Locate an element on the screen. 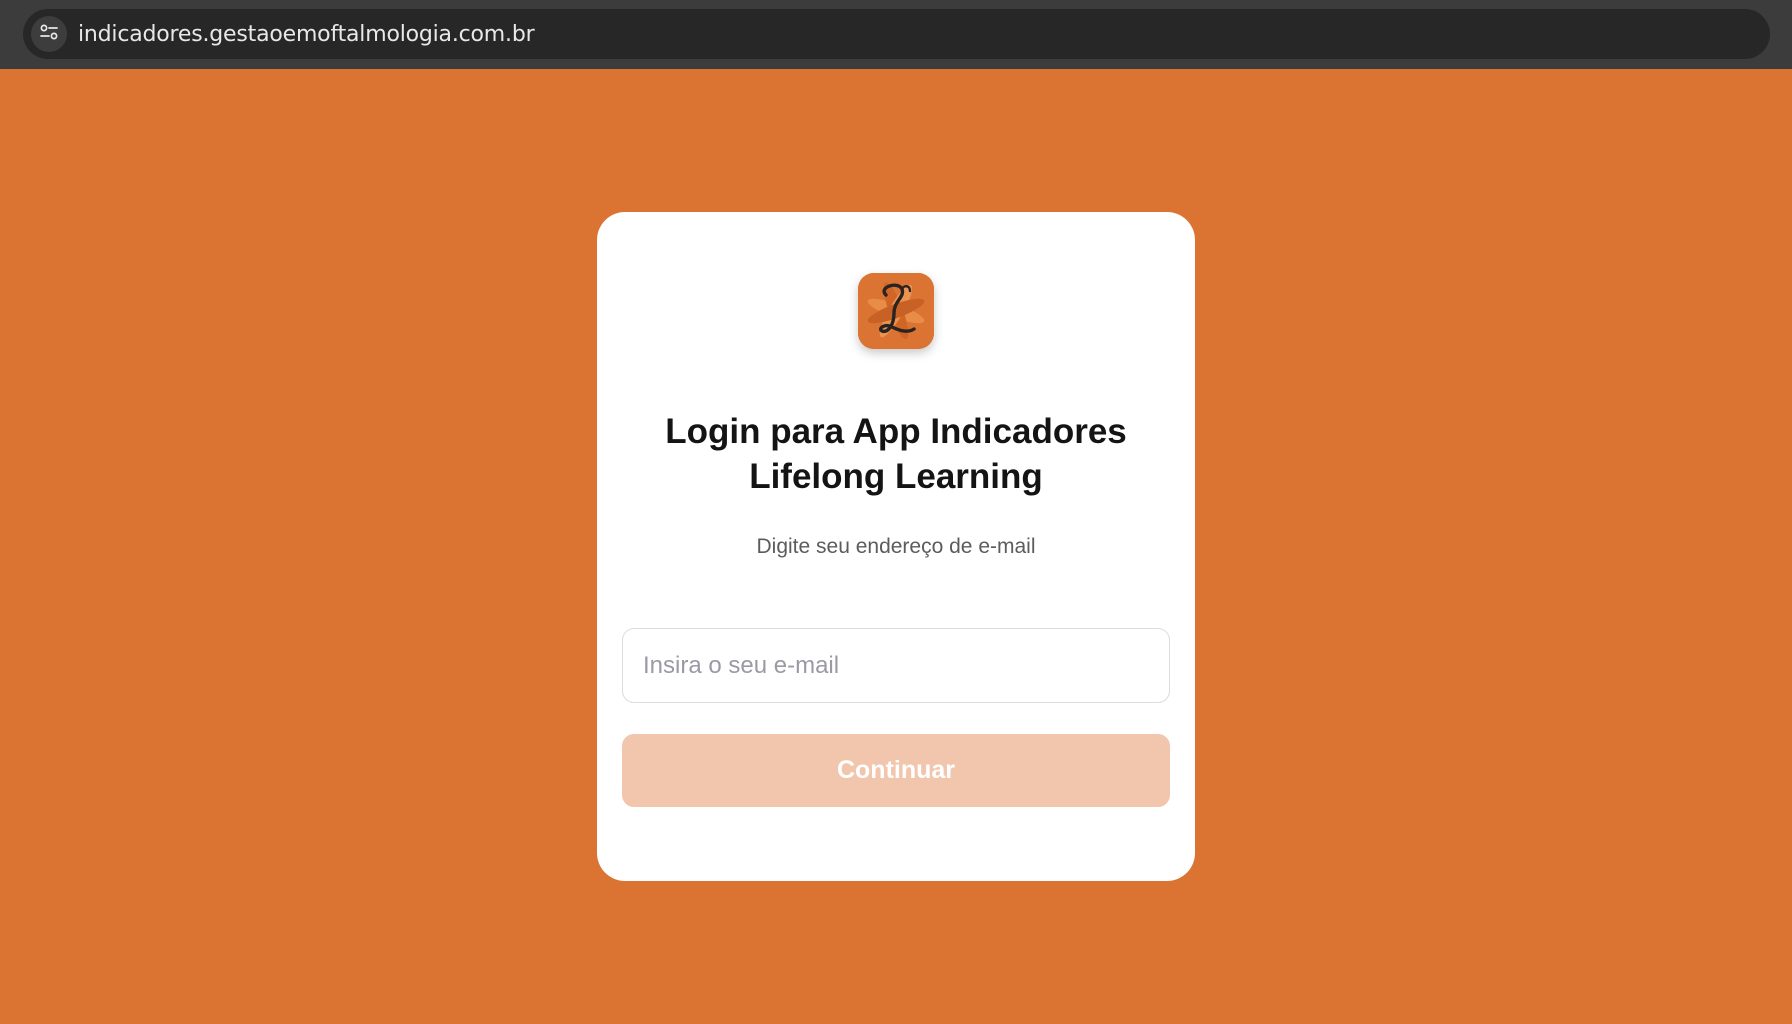 This screenshot has width=1792, height=1024. continue-button: Continuar is located at coordinates (896, 770).